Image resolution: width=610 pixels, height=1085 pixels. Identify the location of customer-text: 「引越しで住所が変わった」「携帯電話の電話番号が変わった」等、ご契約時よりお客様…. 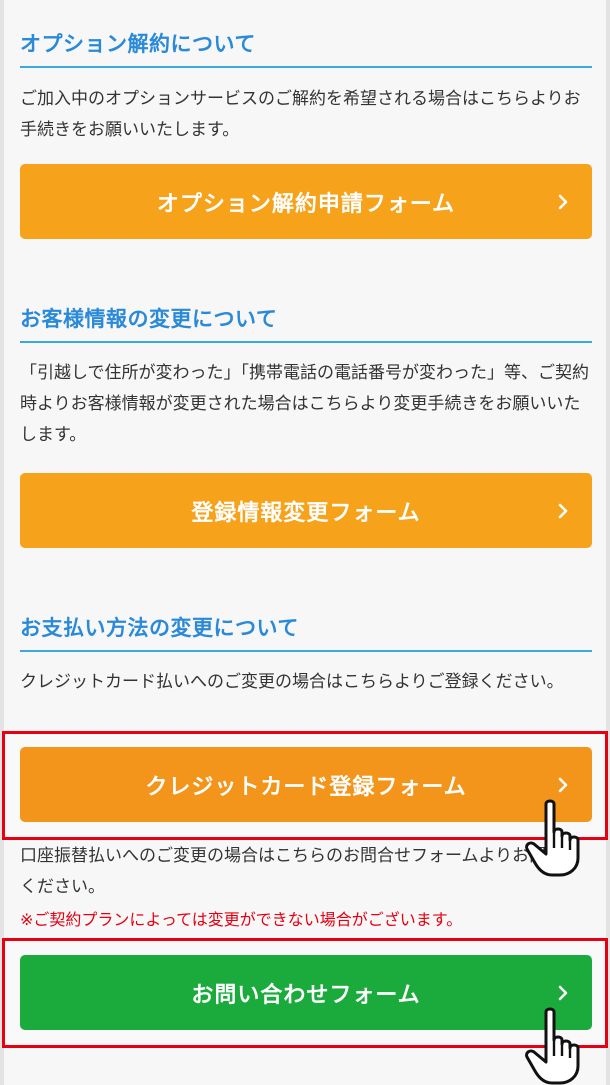
(304, 404).